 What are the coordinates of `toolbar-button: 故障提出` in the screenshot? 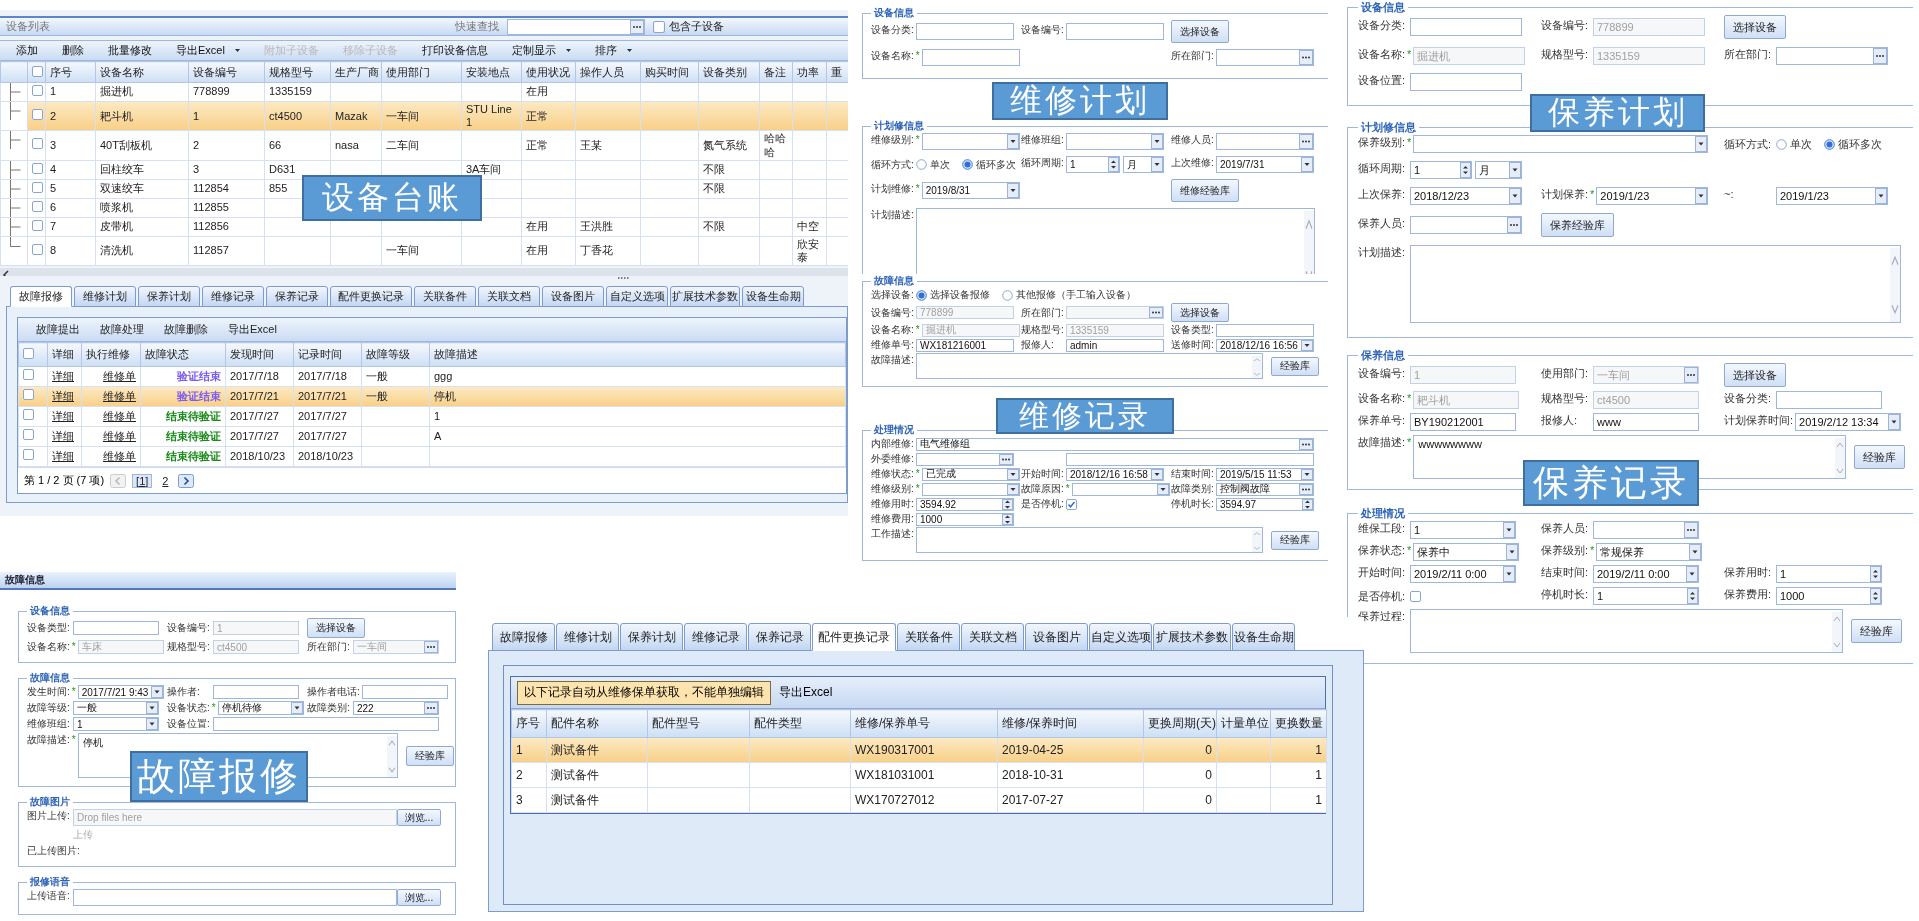 It's located at (58, 329).